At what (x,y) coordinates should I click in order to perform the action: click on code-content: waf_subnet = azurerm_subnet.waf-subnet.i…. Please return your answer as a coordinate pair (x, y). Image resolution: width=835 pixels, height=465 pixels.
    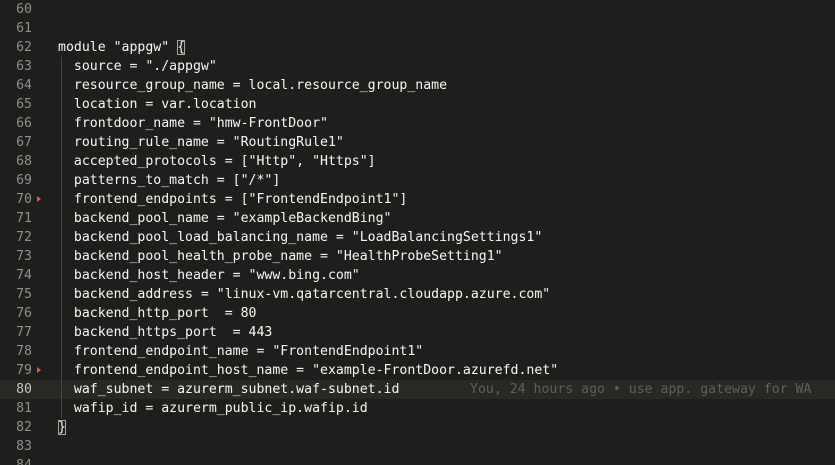
    Looking at the image, I should click on (229, 389).